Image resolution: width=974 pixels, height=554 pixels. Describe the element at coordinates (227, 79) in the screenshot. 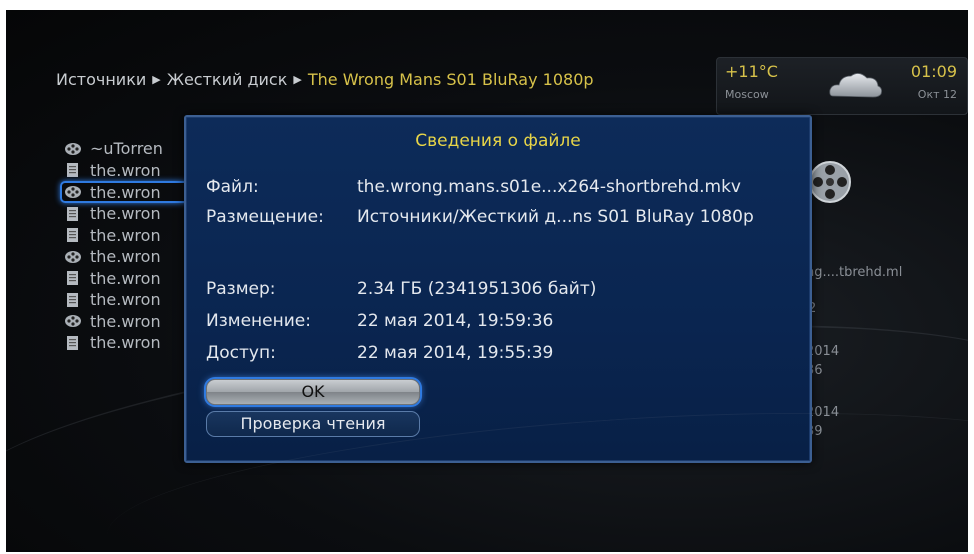

I see `breadcrumb-item-hard-drive: Жесткий диск` at that location.